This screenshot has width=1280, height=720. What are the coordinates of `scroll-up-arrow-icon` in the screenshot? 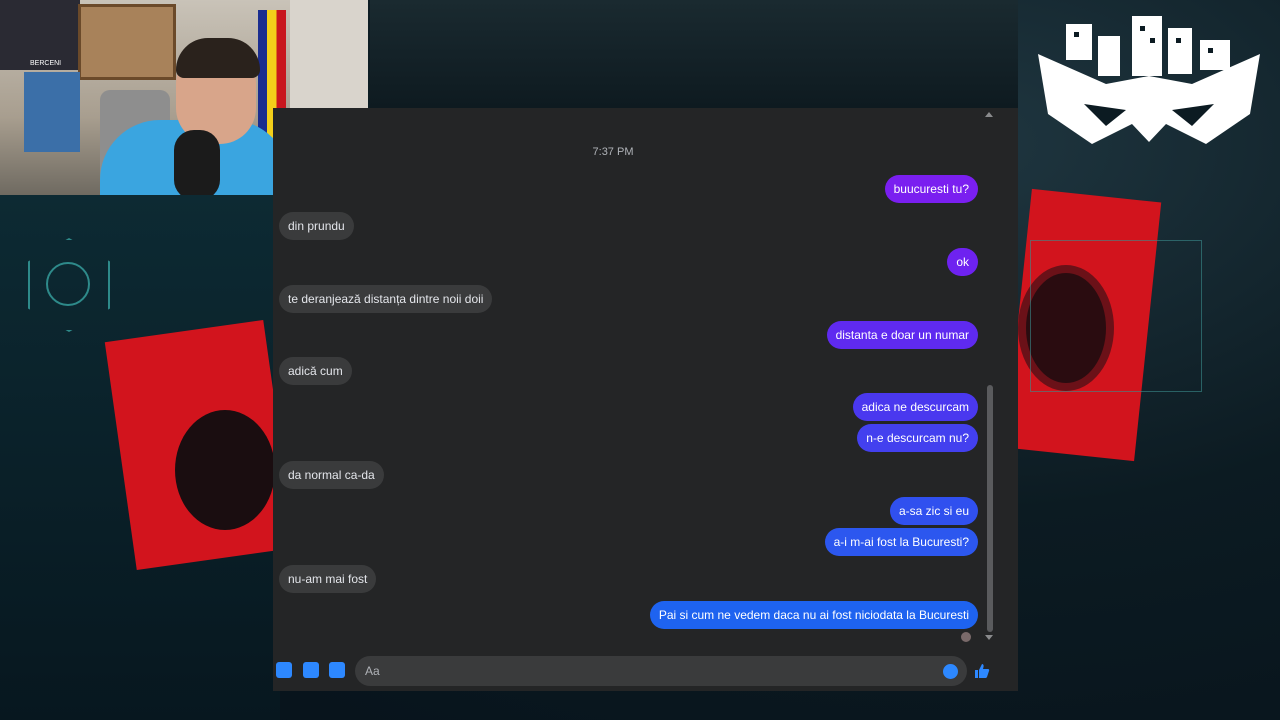 It's located at (989, 114).